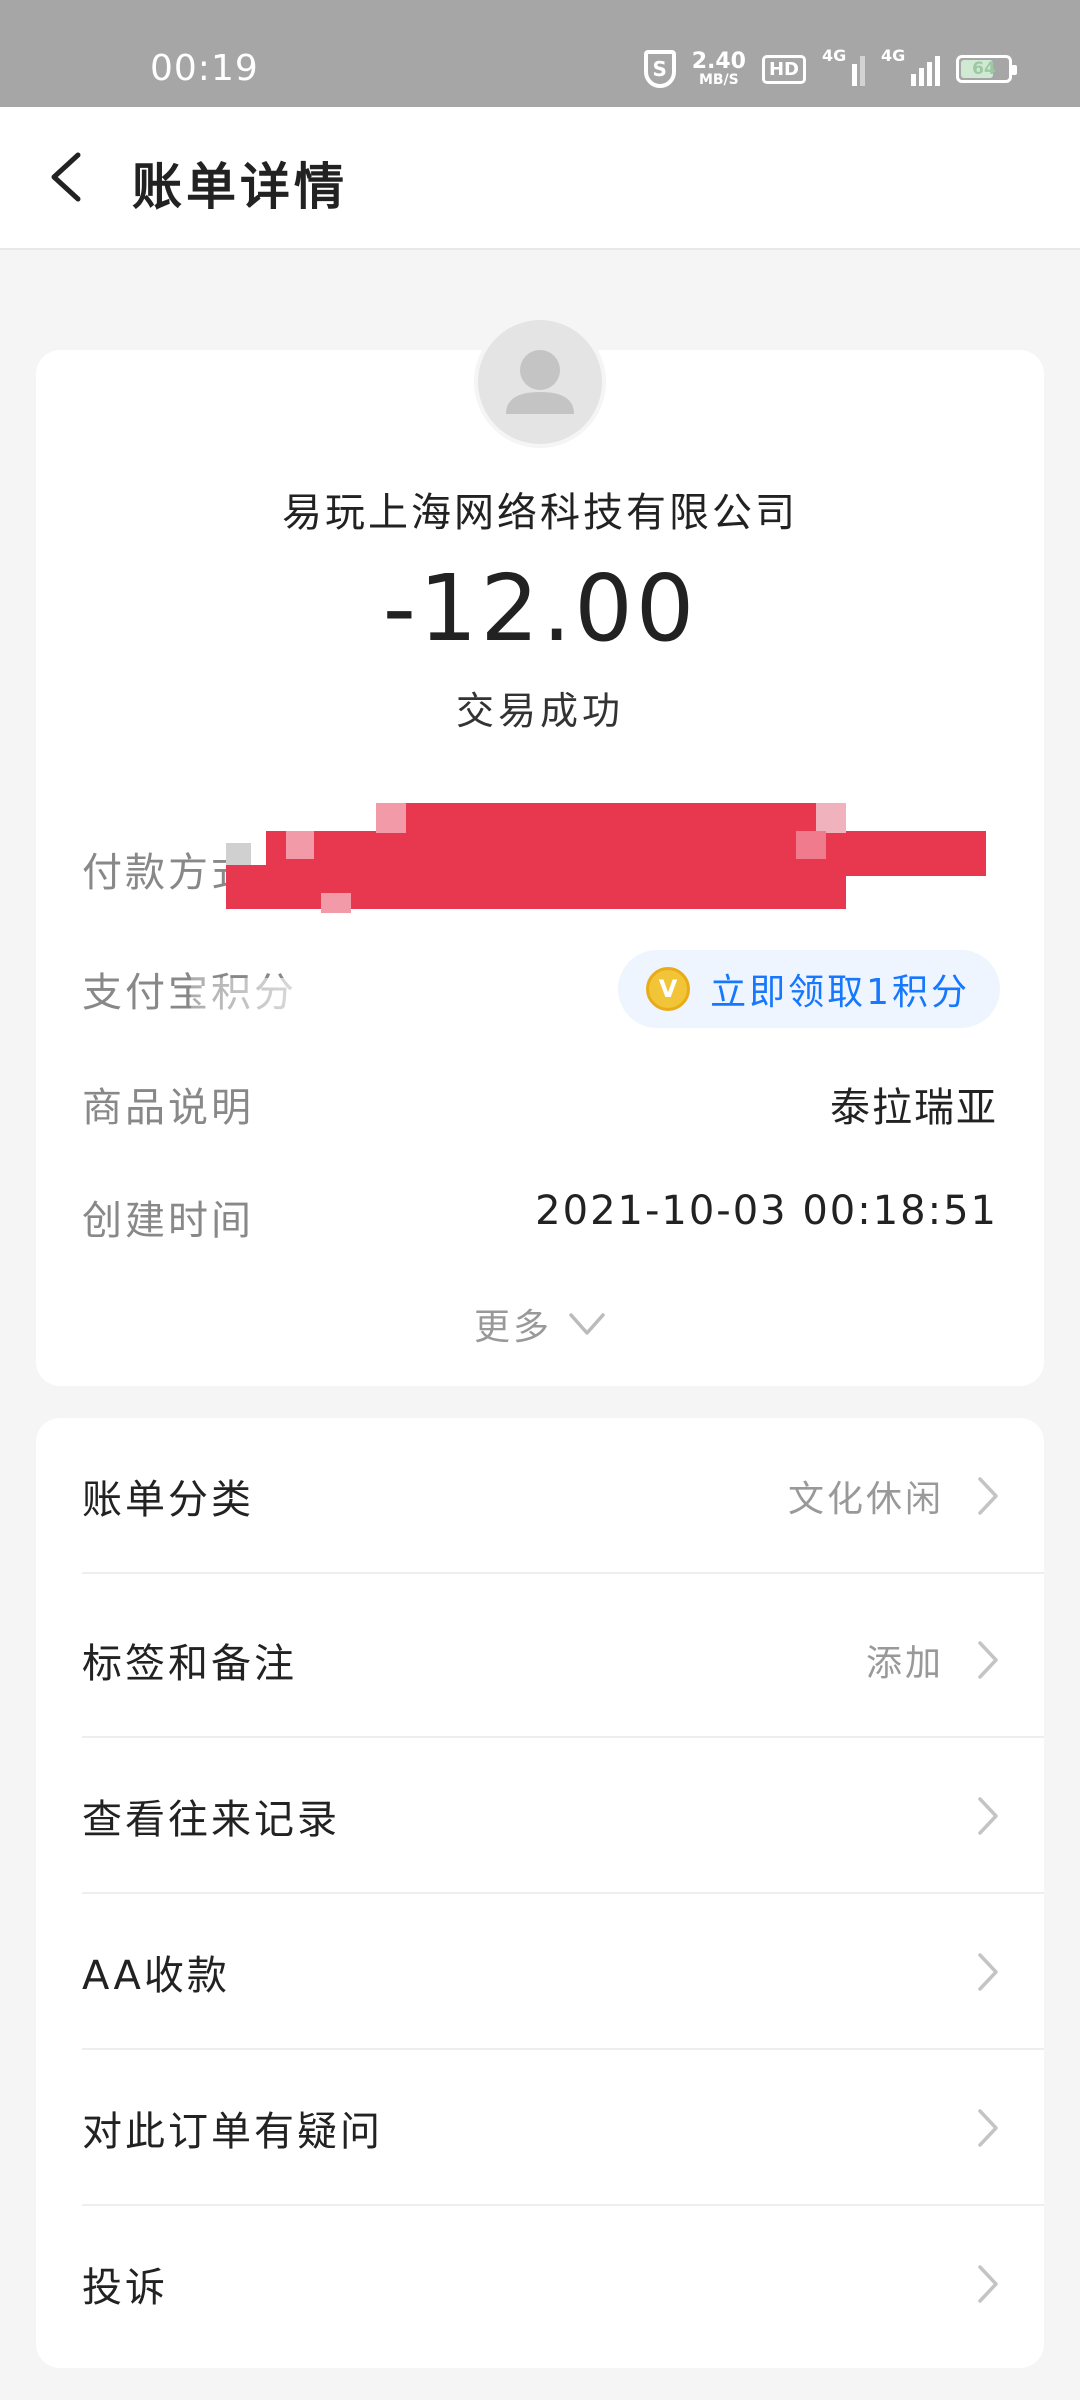 The image size is (1080, 2400). Describe the element at coordinates (834, 55) in the screenshot. I see `sim1-network-label: 4G` at that location.